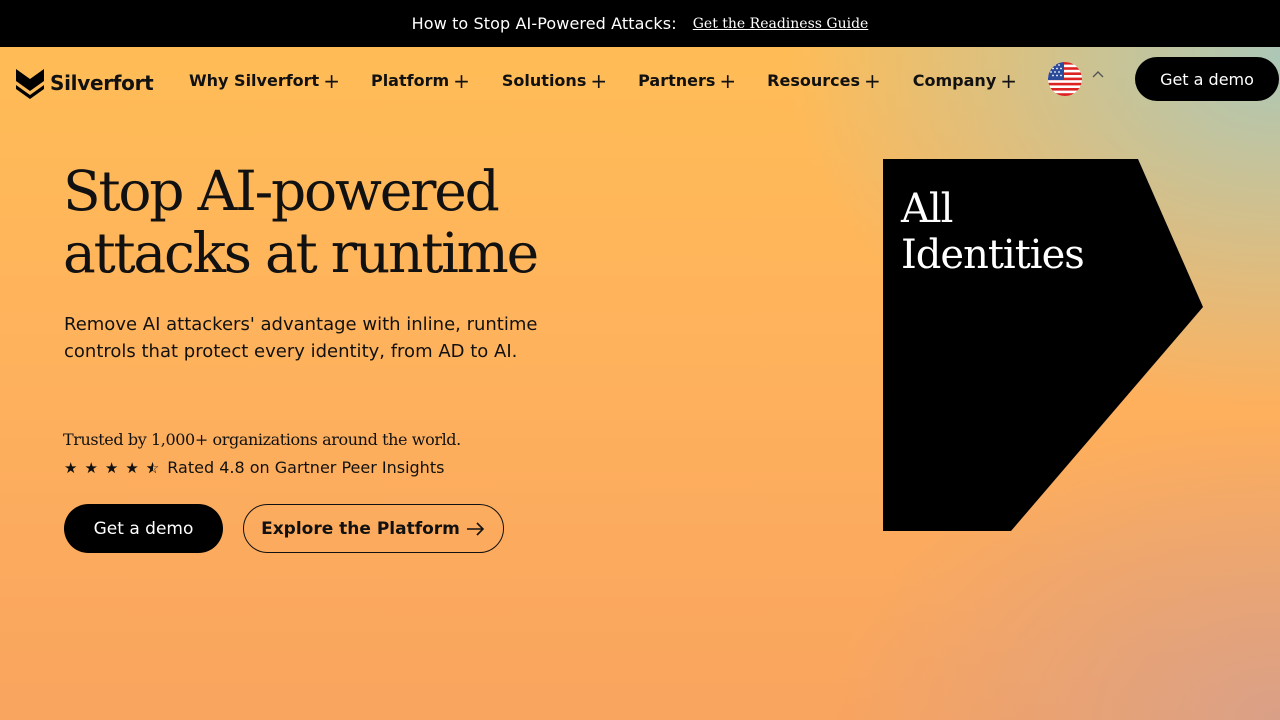  I want to click on nav-item-company: Company +, so click(965, 80).